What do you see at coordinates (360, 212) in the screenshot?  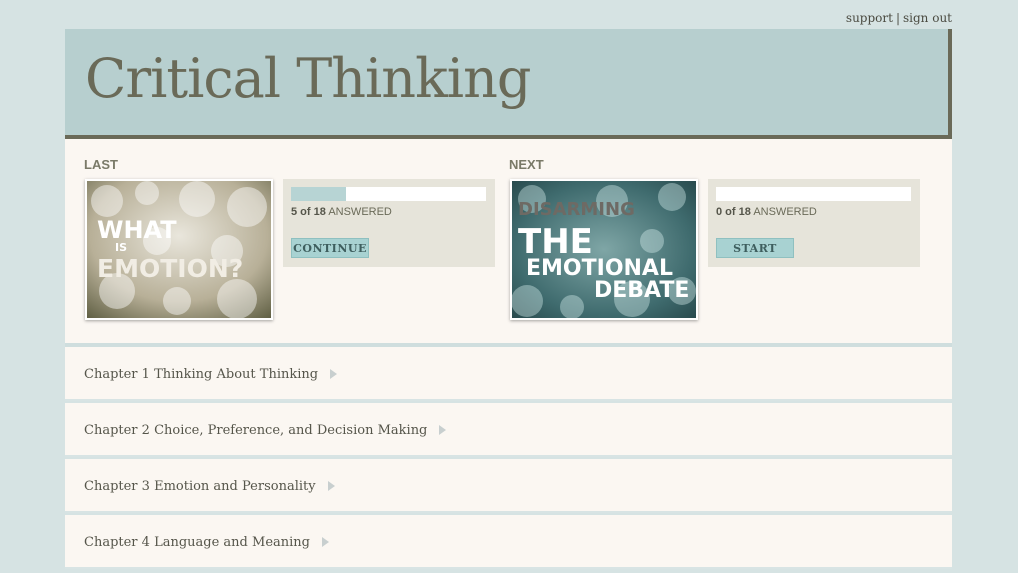 I see `last-answered-label: ANSWERED` at bounding box center [360, 212].